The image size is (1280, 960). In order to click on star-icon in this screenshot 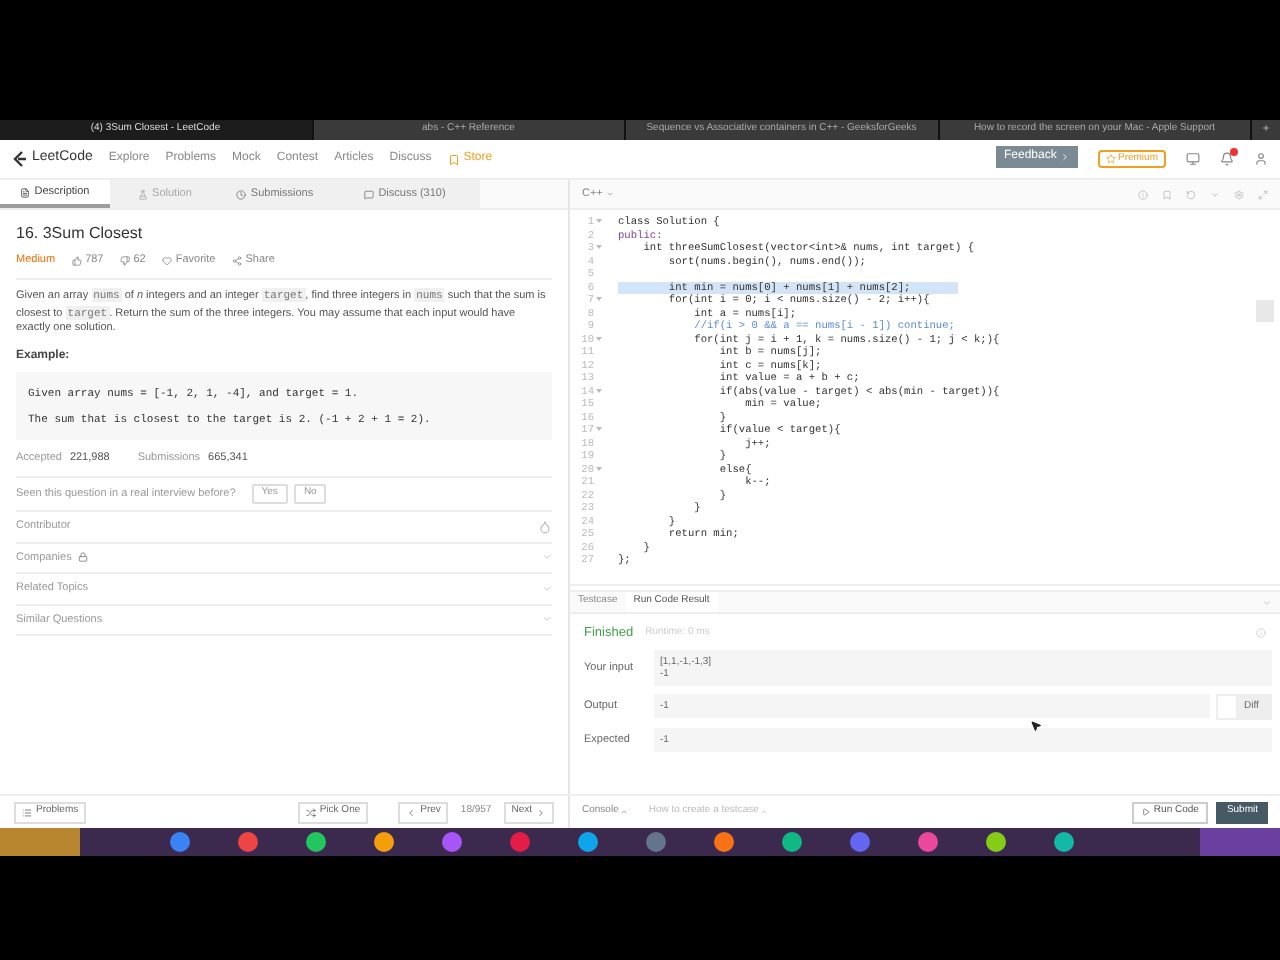, I will do `click(1110, 159)`.